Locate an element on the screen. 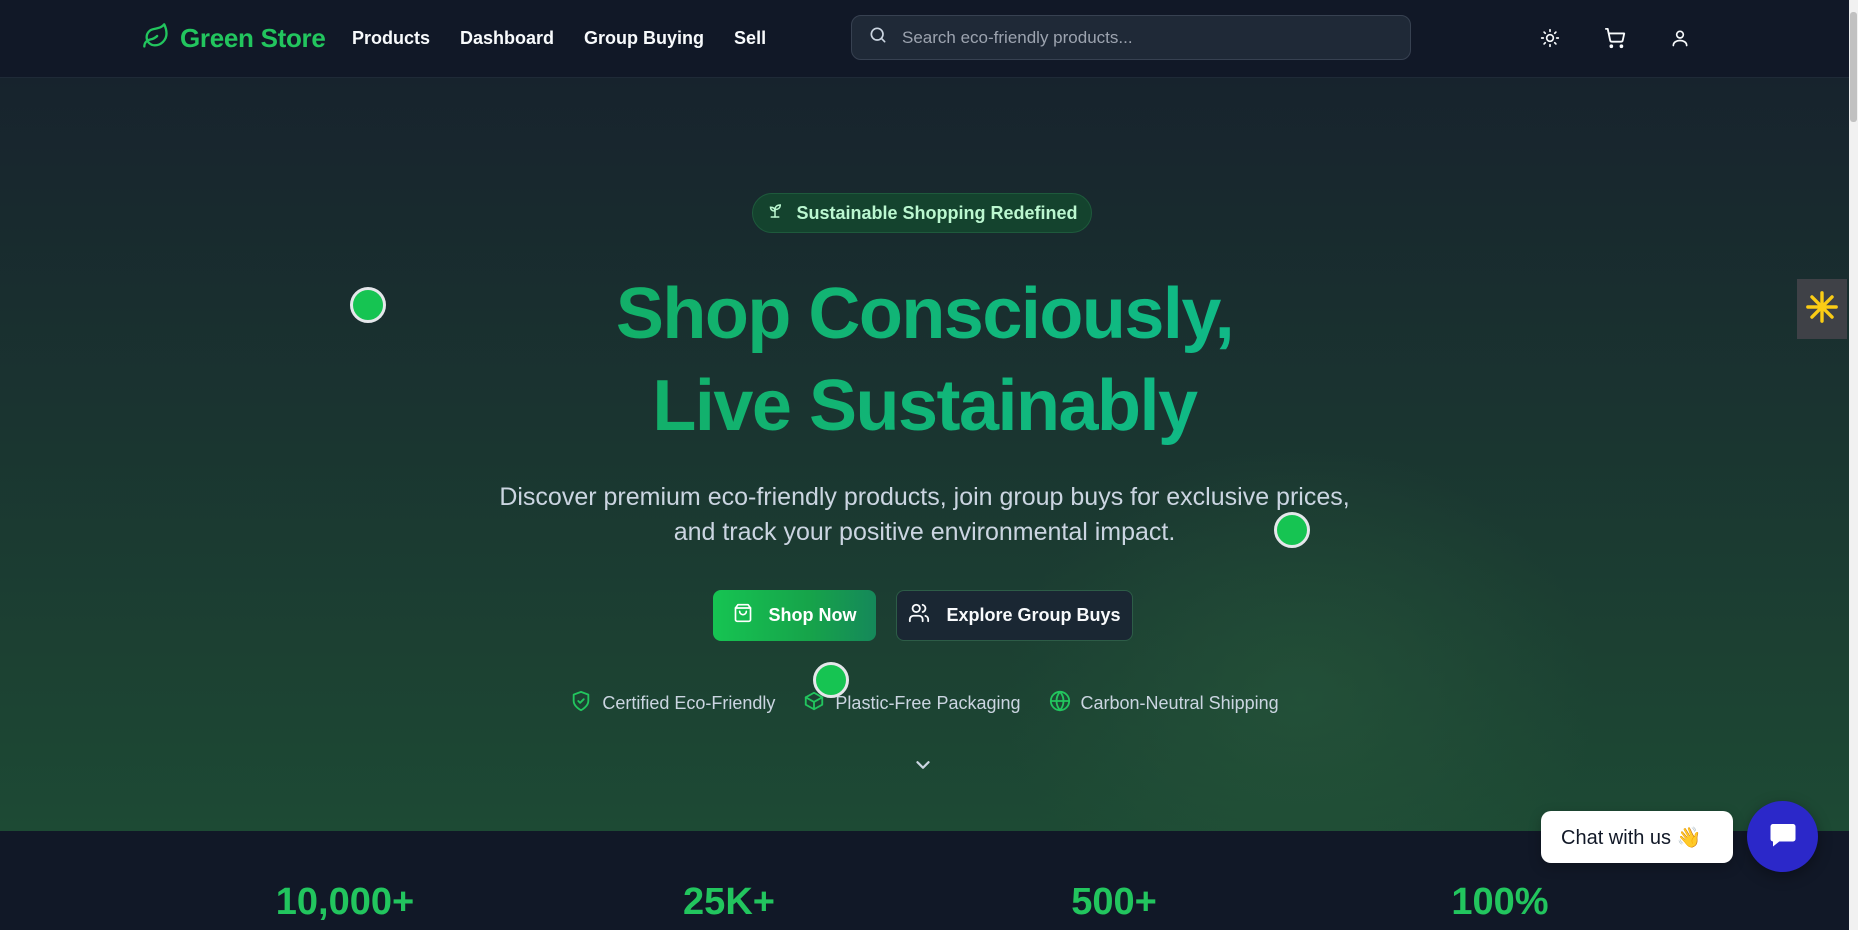 This screenshot has width=1858, height=930. nav-link-products: Products is located at coordinates (391, 38).